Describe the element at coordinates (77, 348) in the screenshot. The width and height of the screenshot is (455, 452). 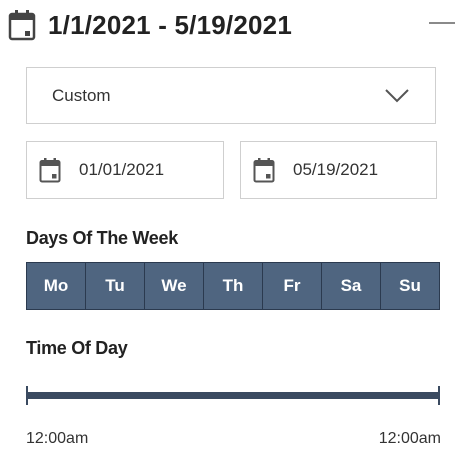
I see `time-of-day-label: Time Of Day` at that location.